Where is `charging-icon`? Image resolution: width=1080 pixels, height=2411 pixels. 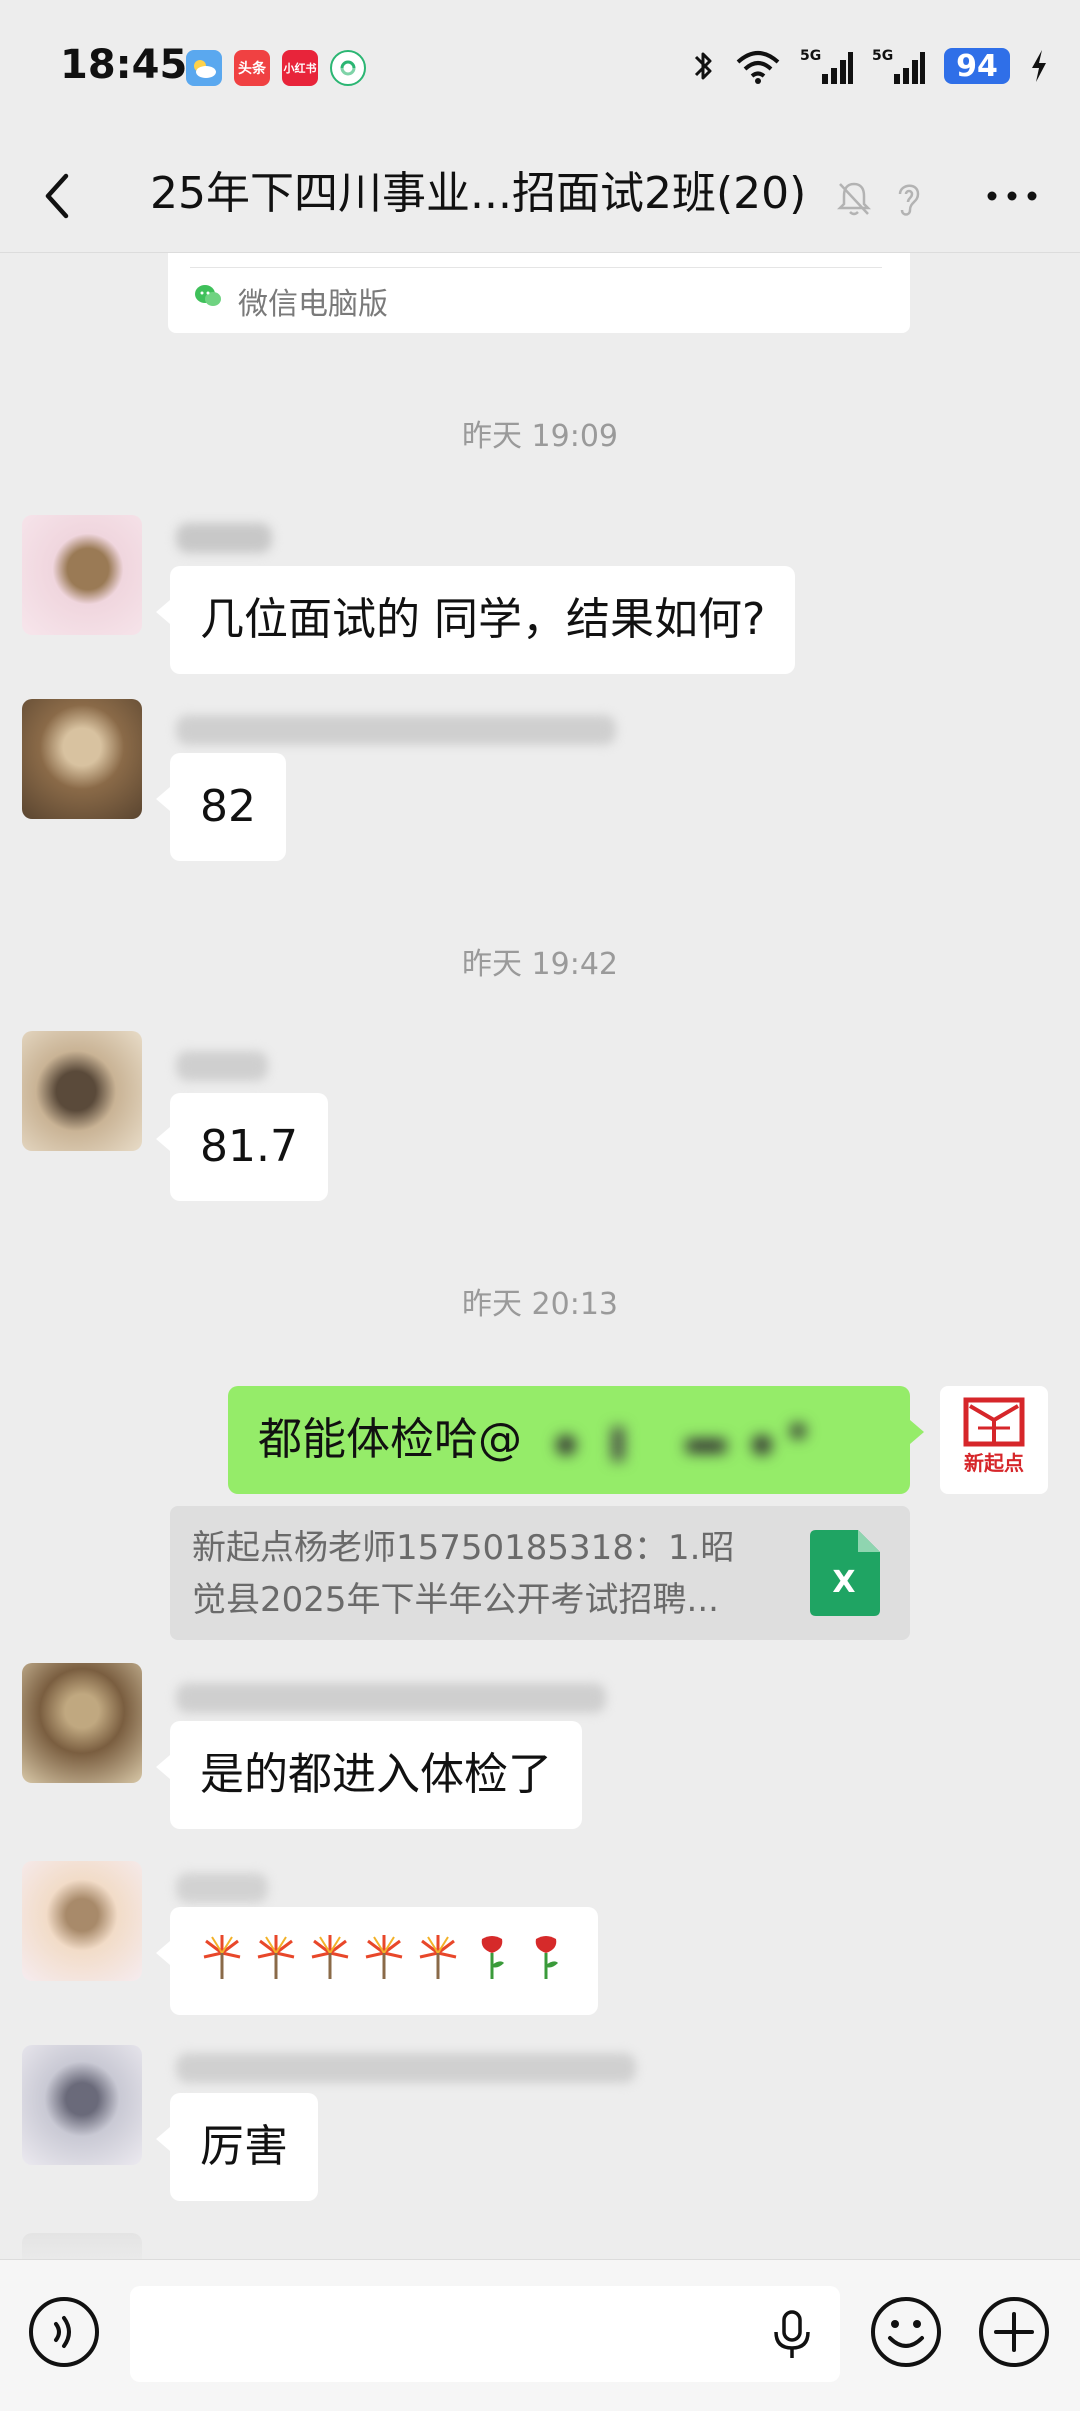
charging-icon is located at coordinates (1039, 66).